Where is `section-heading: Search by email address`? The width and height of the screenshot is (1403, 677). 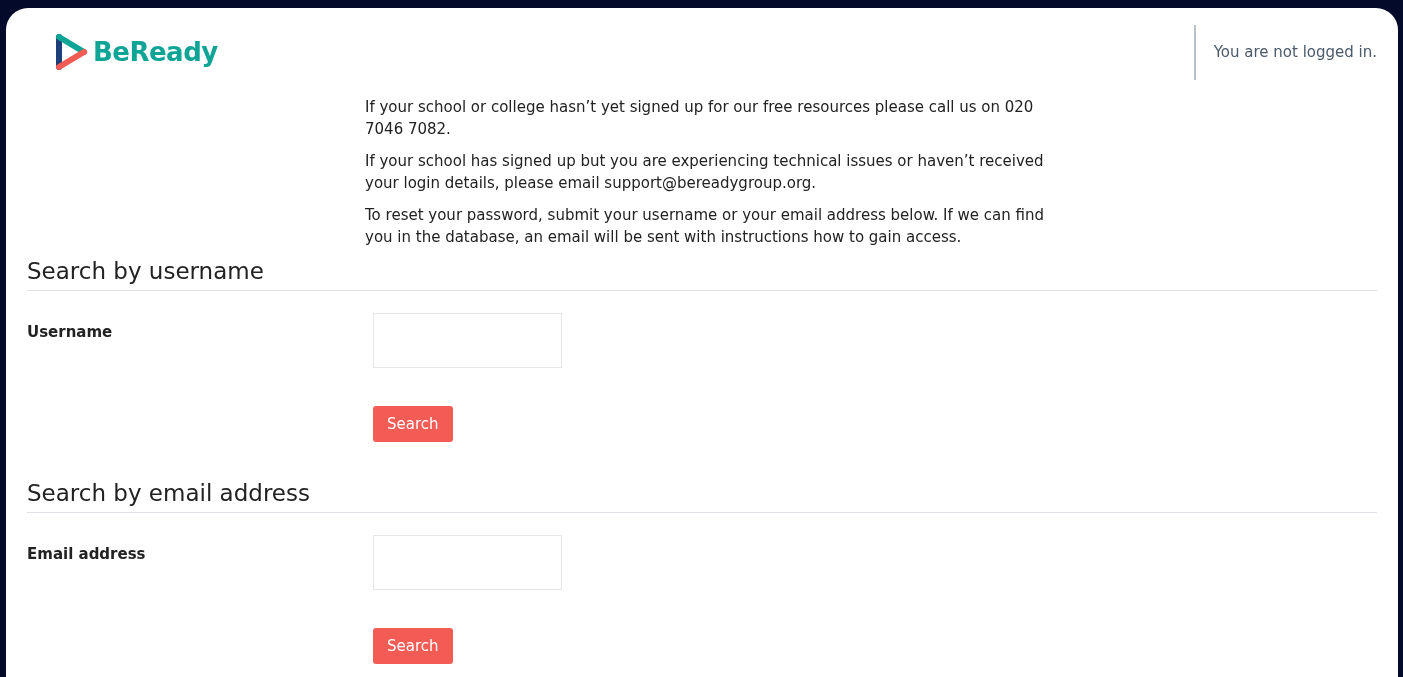
section-heading: Search by email address is located at coordinates (702, 496).